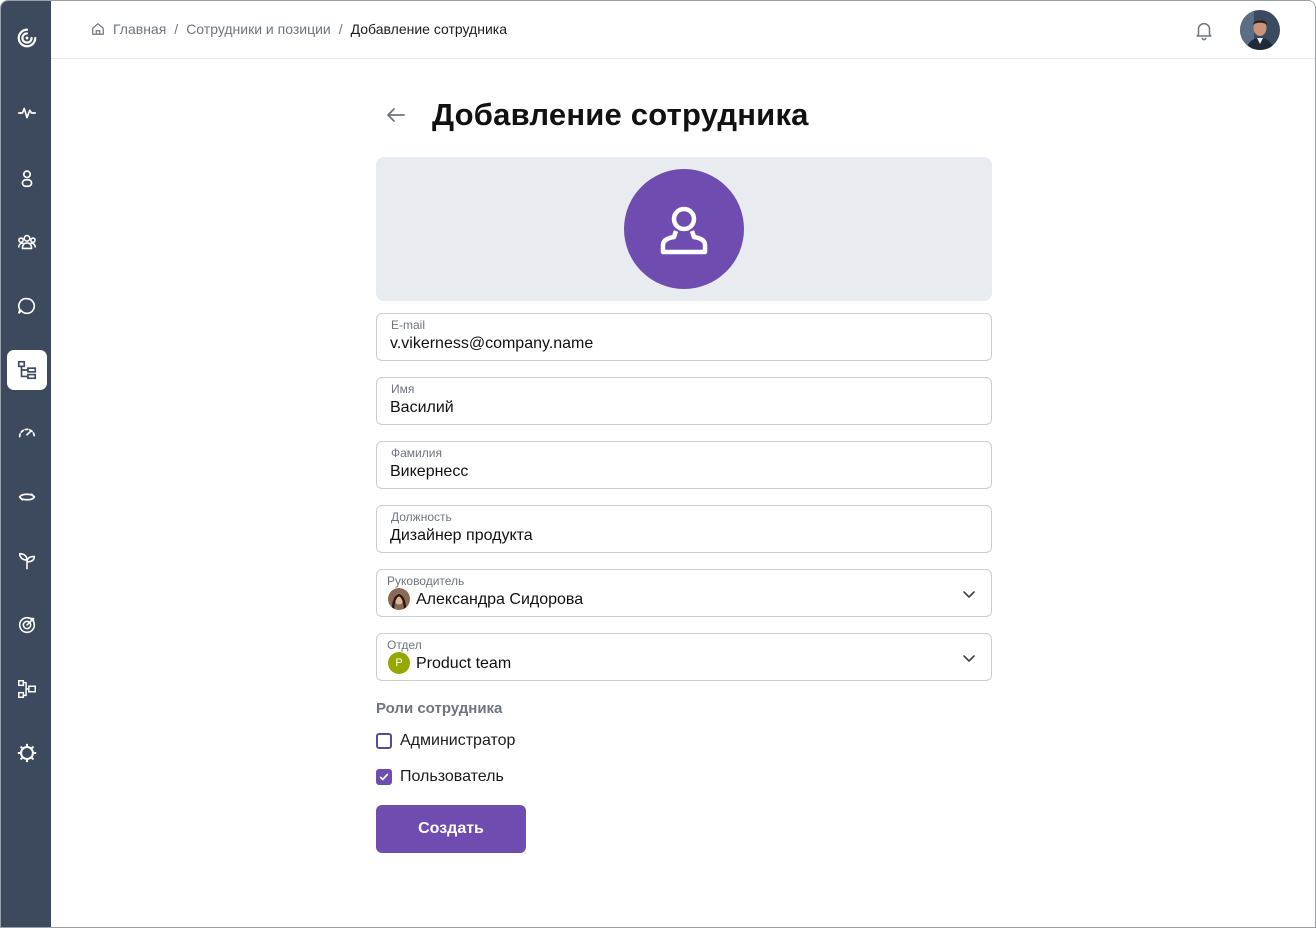  What do you see at coordinates (139, 29) in the screenshot?
I see `breadcrumb-home-link: Главная` at bounding box center [139, 29].